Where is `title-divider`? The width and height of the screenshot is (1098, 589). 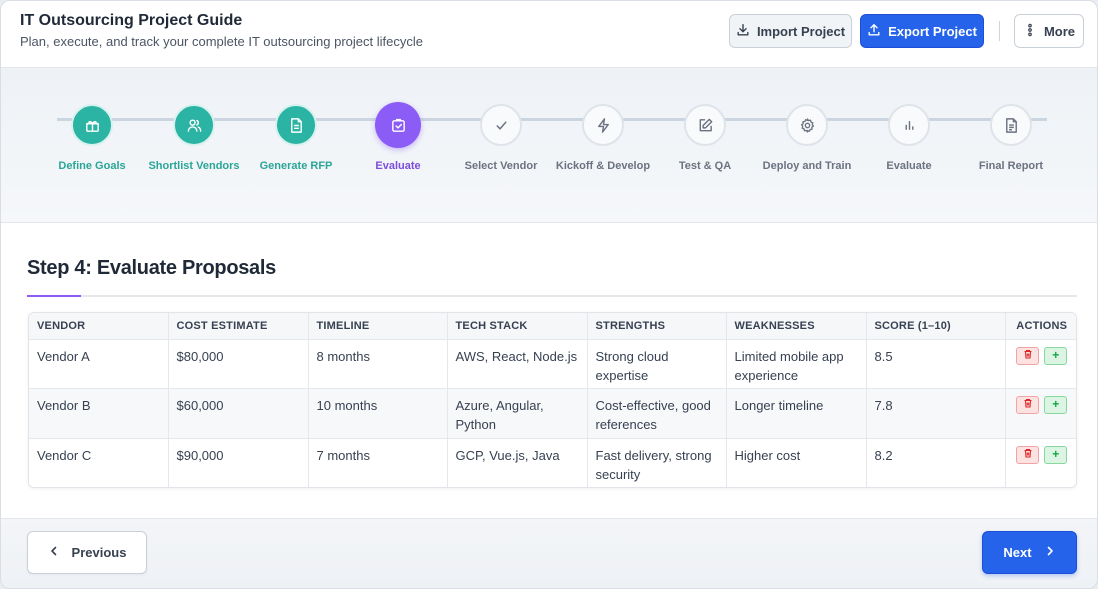
title-divider is located at coordinates (552, 296).